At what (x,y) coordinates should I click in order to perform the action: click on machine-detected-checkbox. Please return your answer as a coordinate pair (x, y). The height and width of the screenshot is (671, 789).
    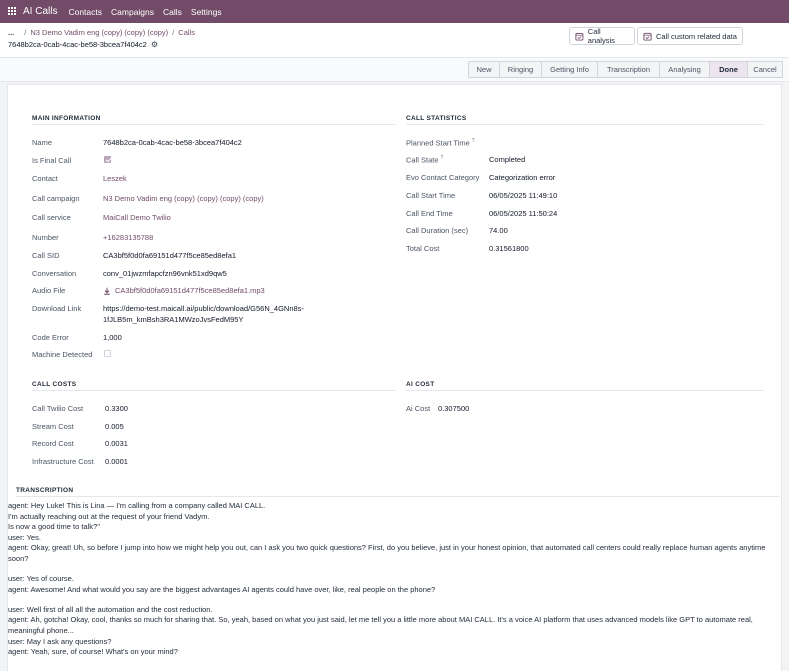
    Looking at the image, I should click on (107, 353).